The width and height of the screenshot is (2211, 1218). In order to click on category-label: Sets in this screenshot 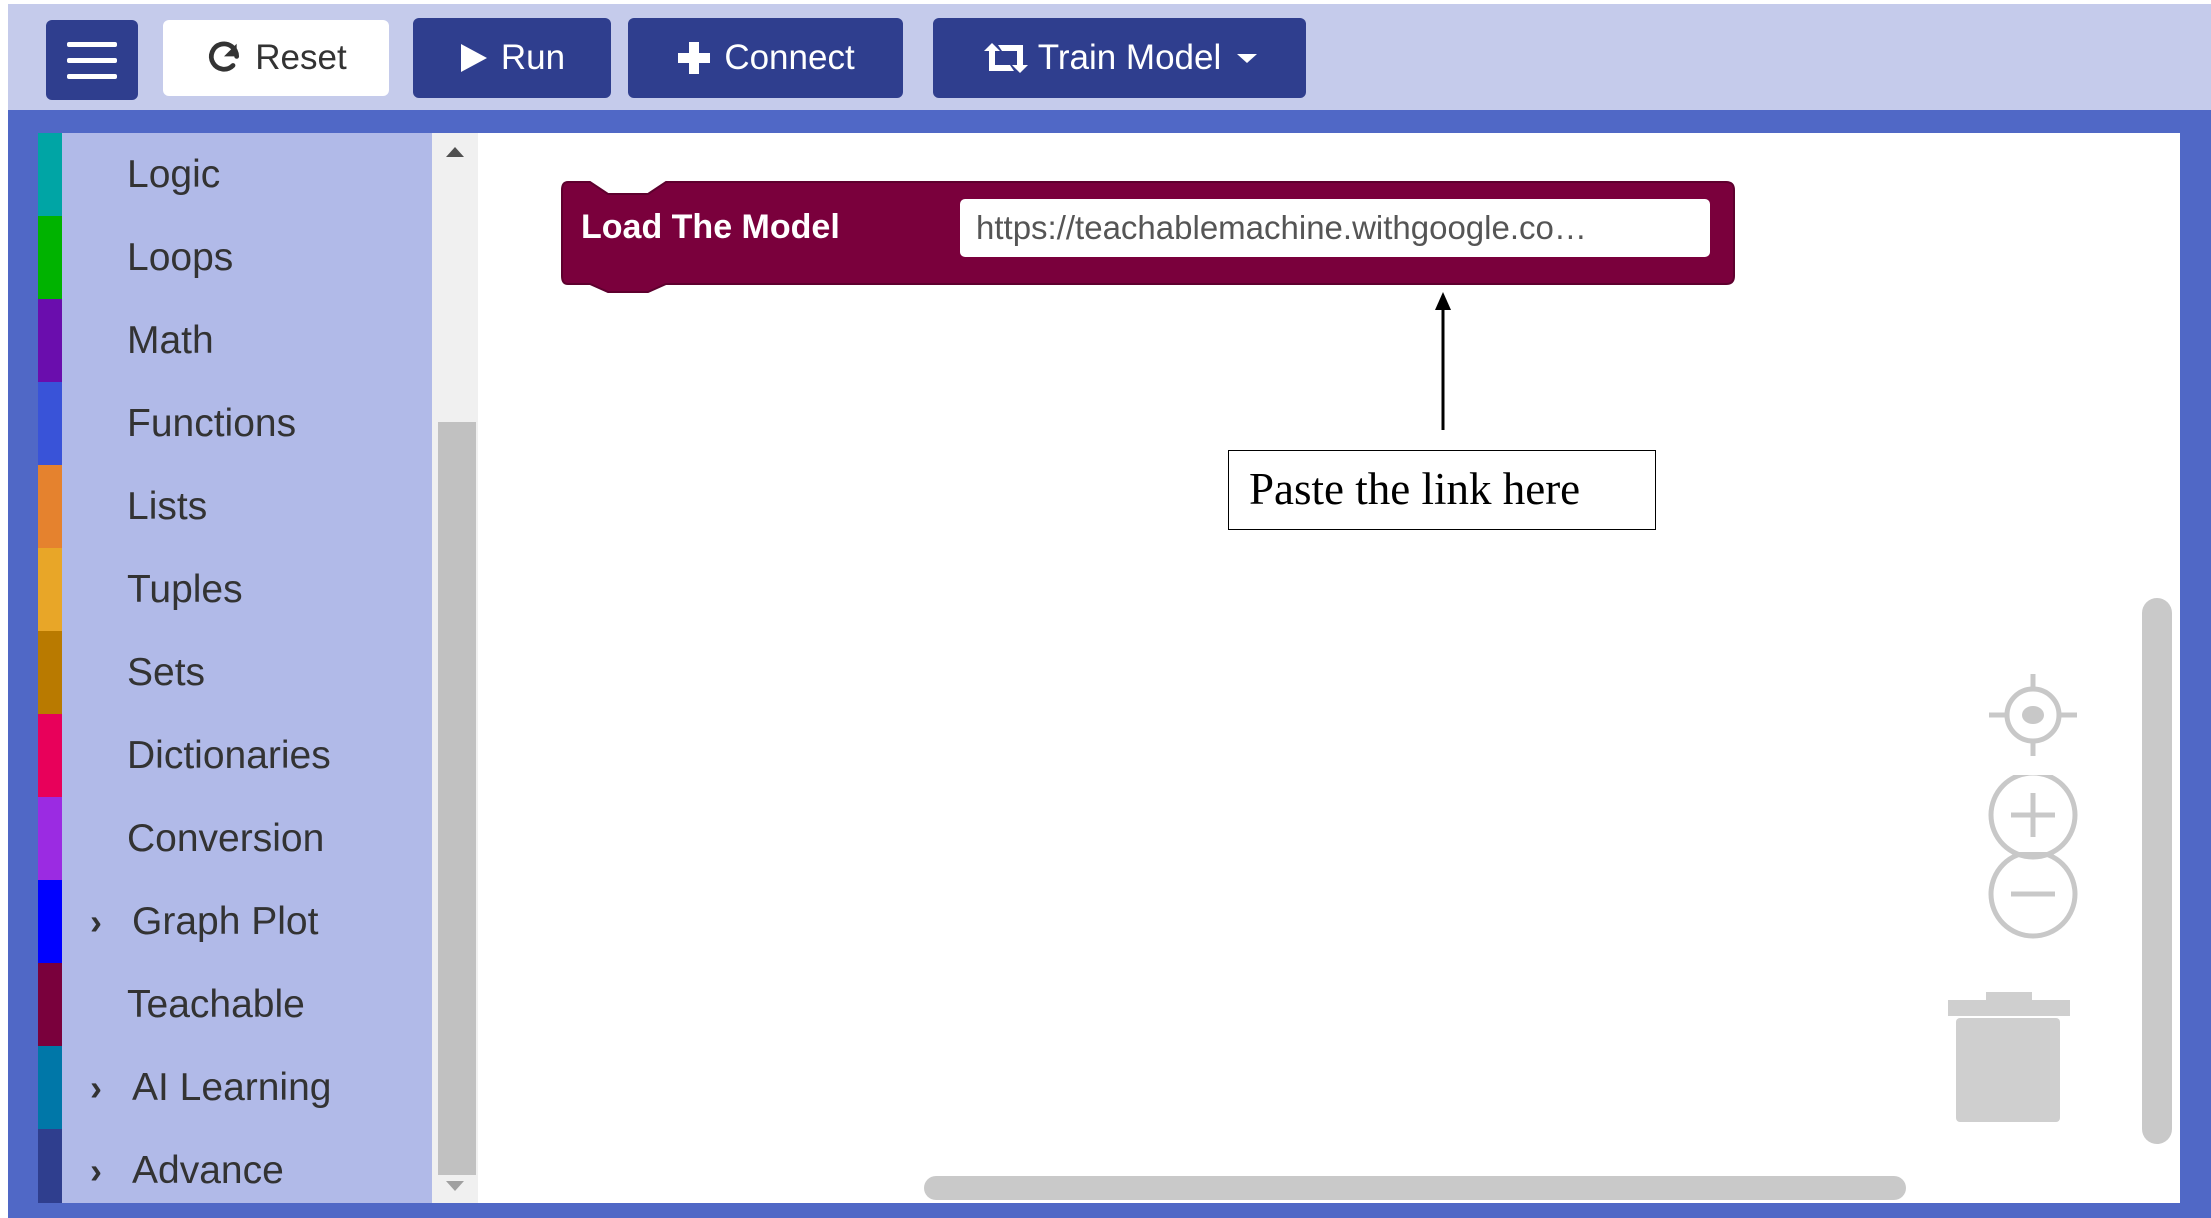, I will do `click(166, 672)`.